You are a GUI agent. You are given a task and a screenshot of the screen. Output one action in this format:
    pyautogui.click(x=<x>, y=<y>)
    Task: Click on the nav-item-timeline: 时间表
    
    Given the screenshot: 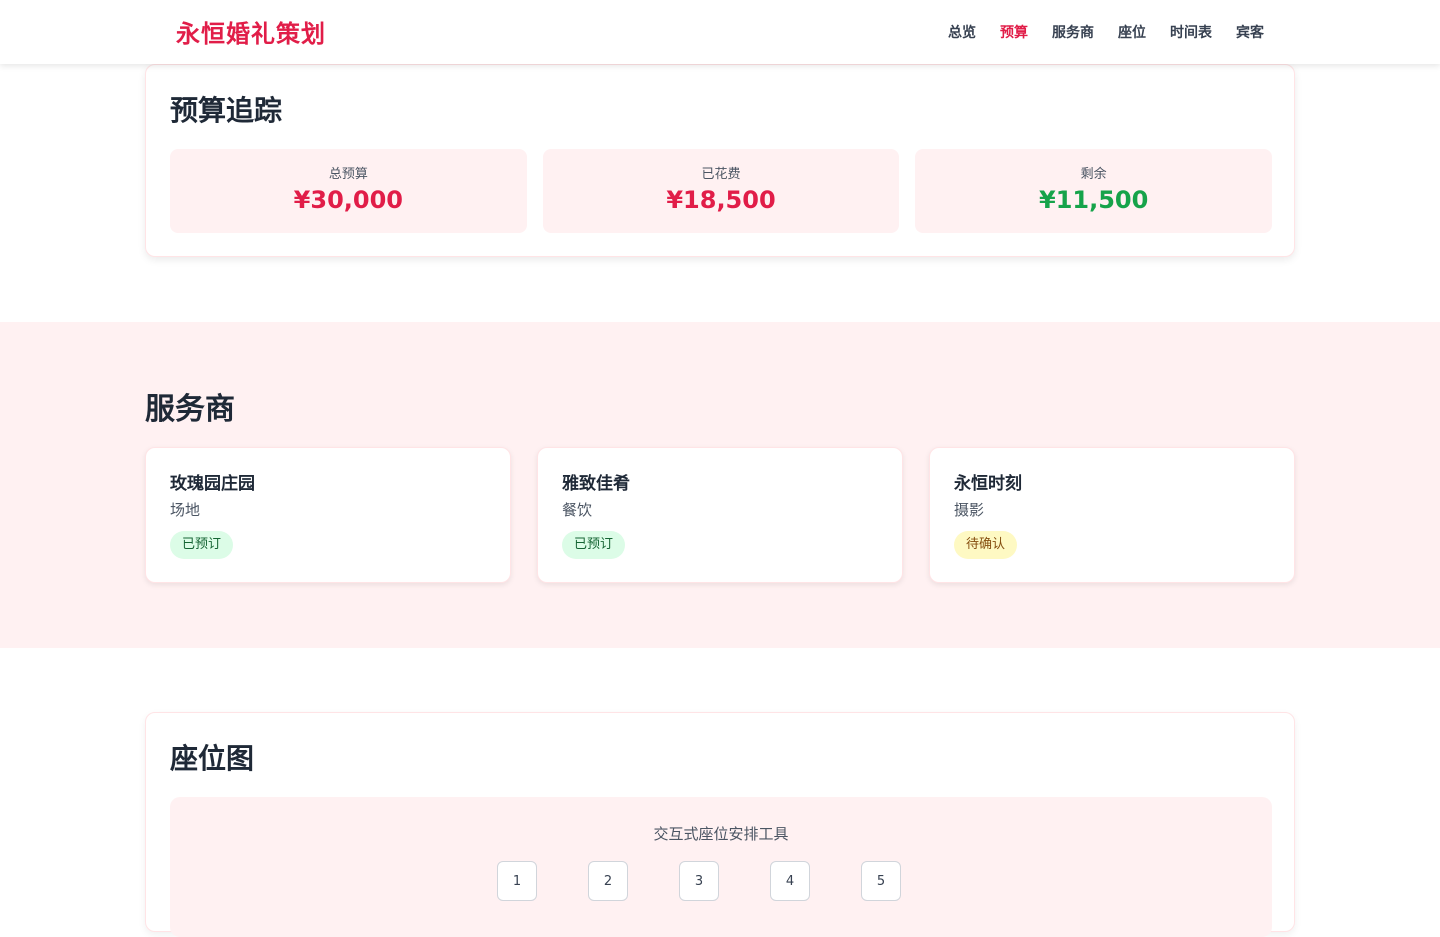 What is the action you would take?
    pyautogui.click(x=1191, y=32)
    